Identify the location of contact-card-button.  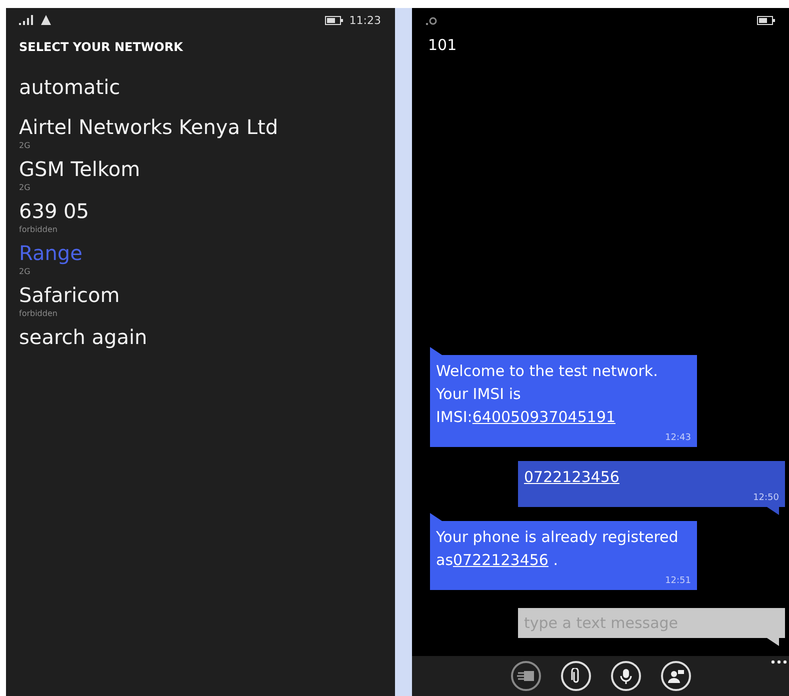
(675, 676).